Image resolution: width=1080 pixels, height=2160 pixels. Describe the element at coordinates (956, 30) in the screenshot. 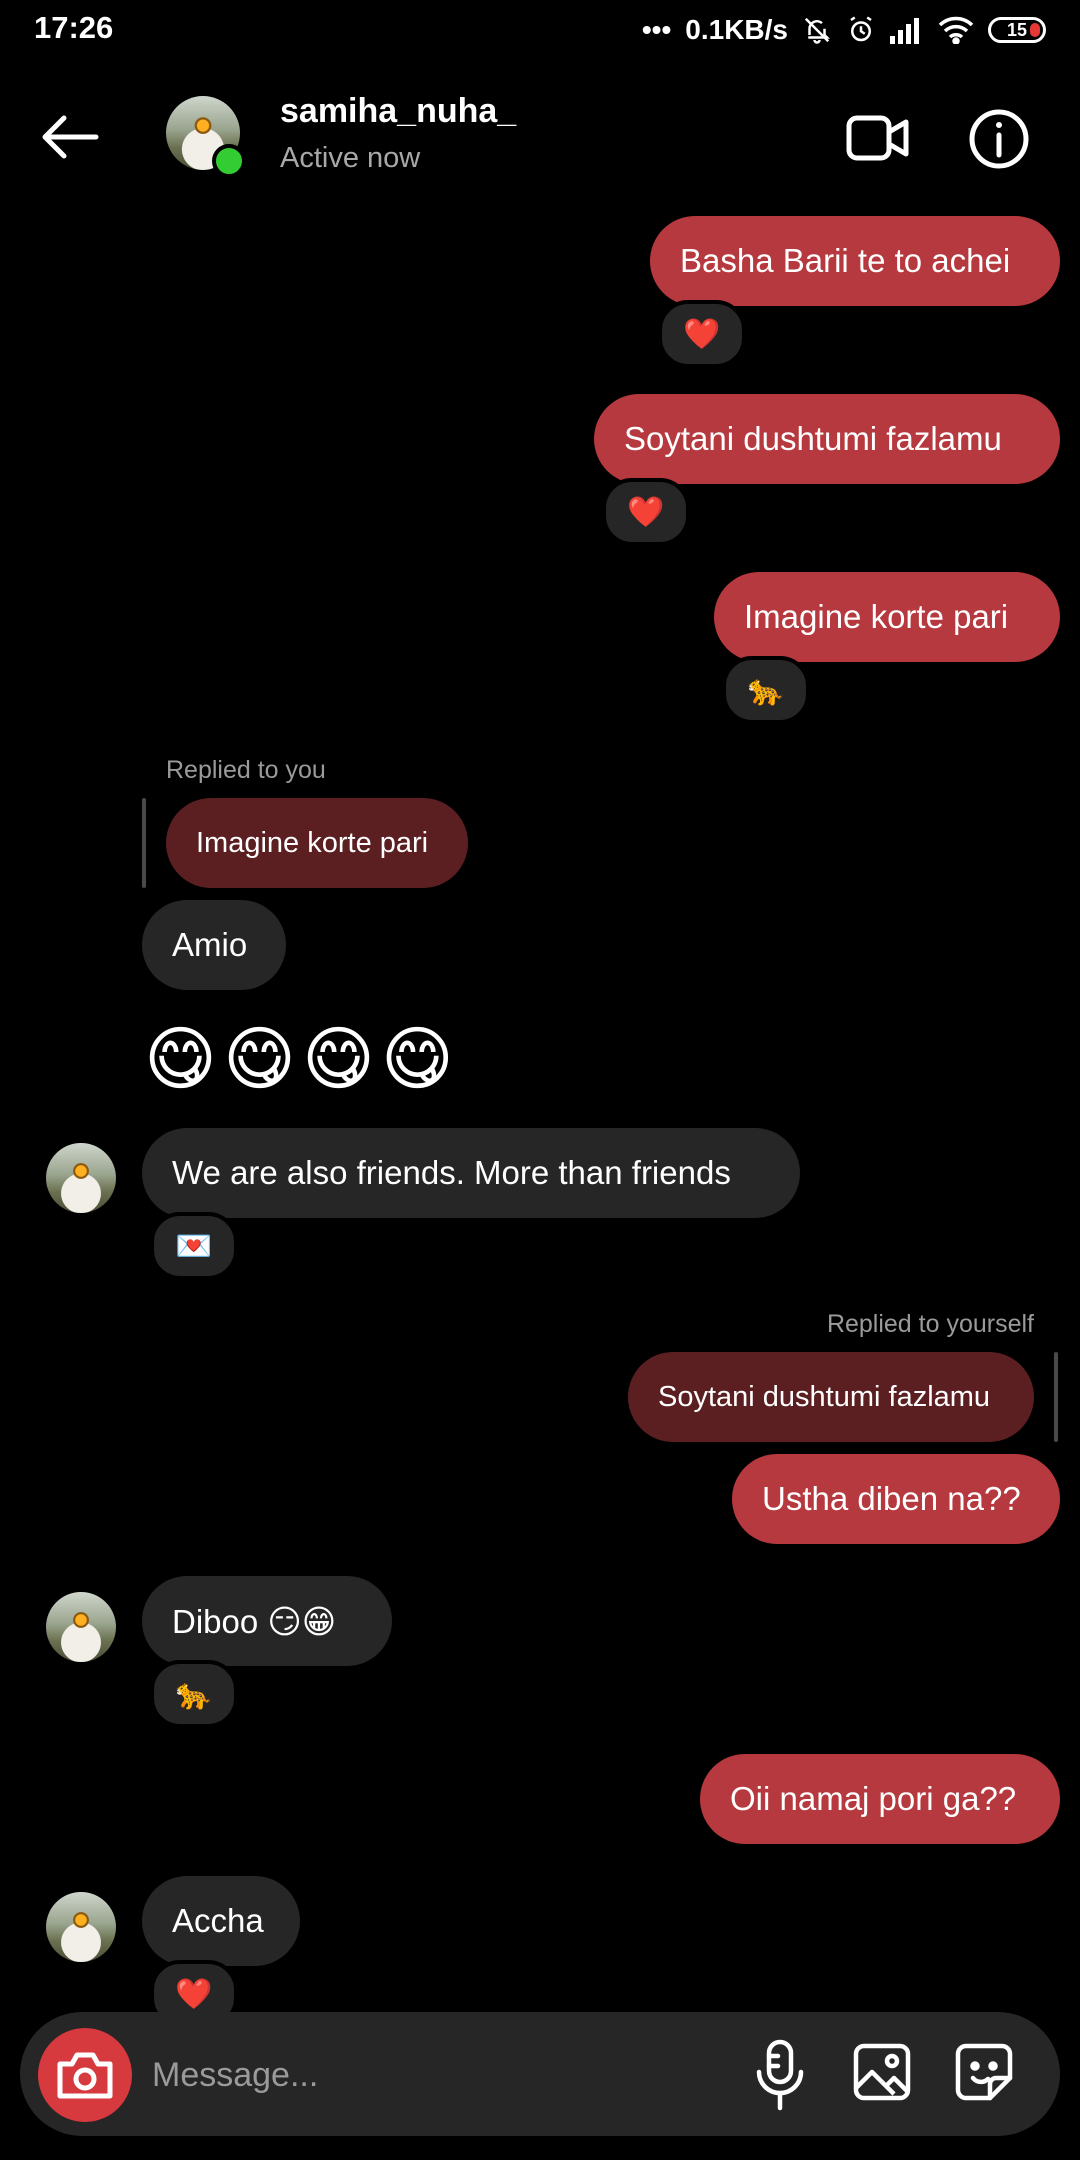

I see `wifi-icon` at that location.